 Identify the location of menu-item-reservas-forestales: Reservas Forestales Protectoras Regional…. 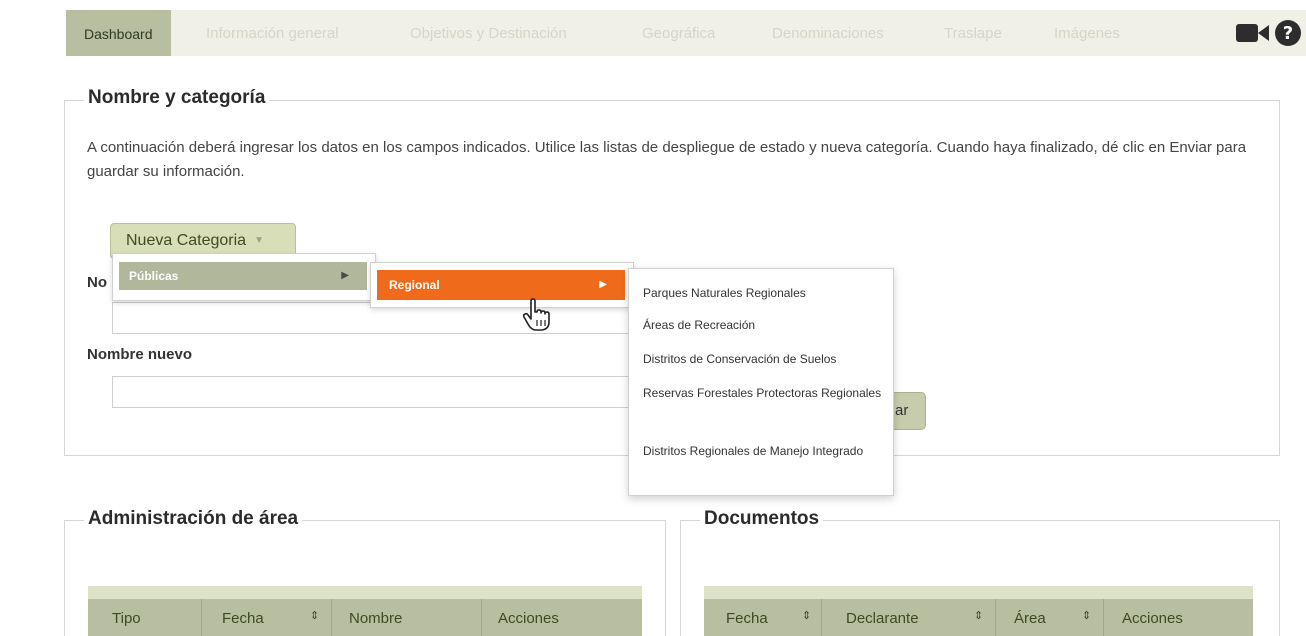
(763, 393).